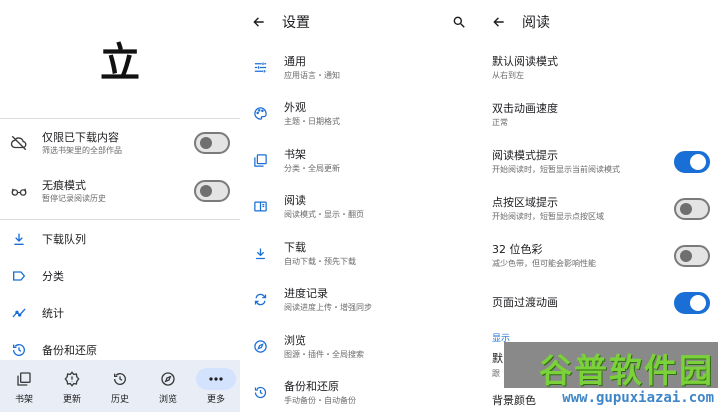 The width and height of the screenshot is (720, 412). I want to click on search-icon, so click(459, 23).